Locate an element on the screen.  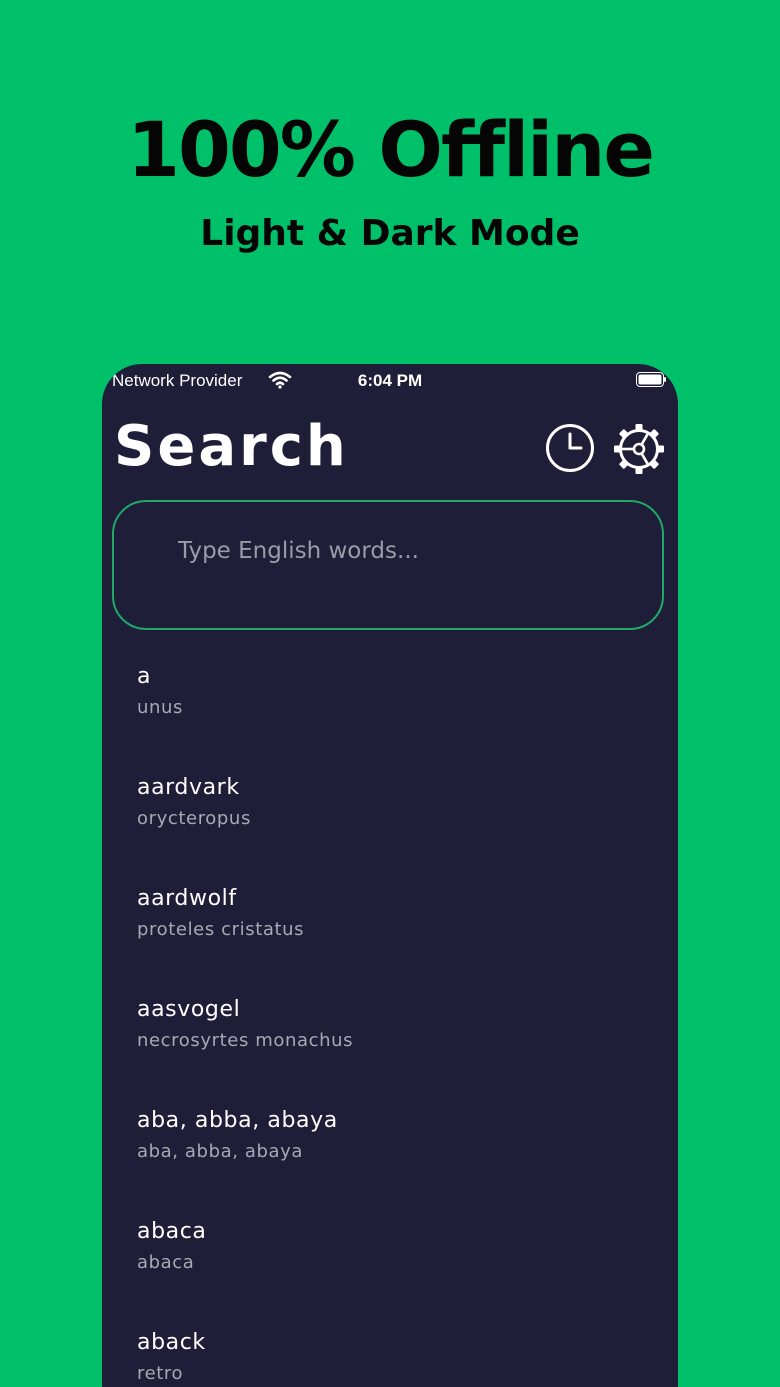
list-item: abaca abaca is located at coordinates (390, 1264).